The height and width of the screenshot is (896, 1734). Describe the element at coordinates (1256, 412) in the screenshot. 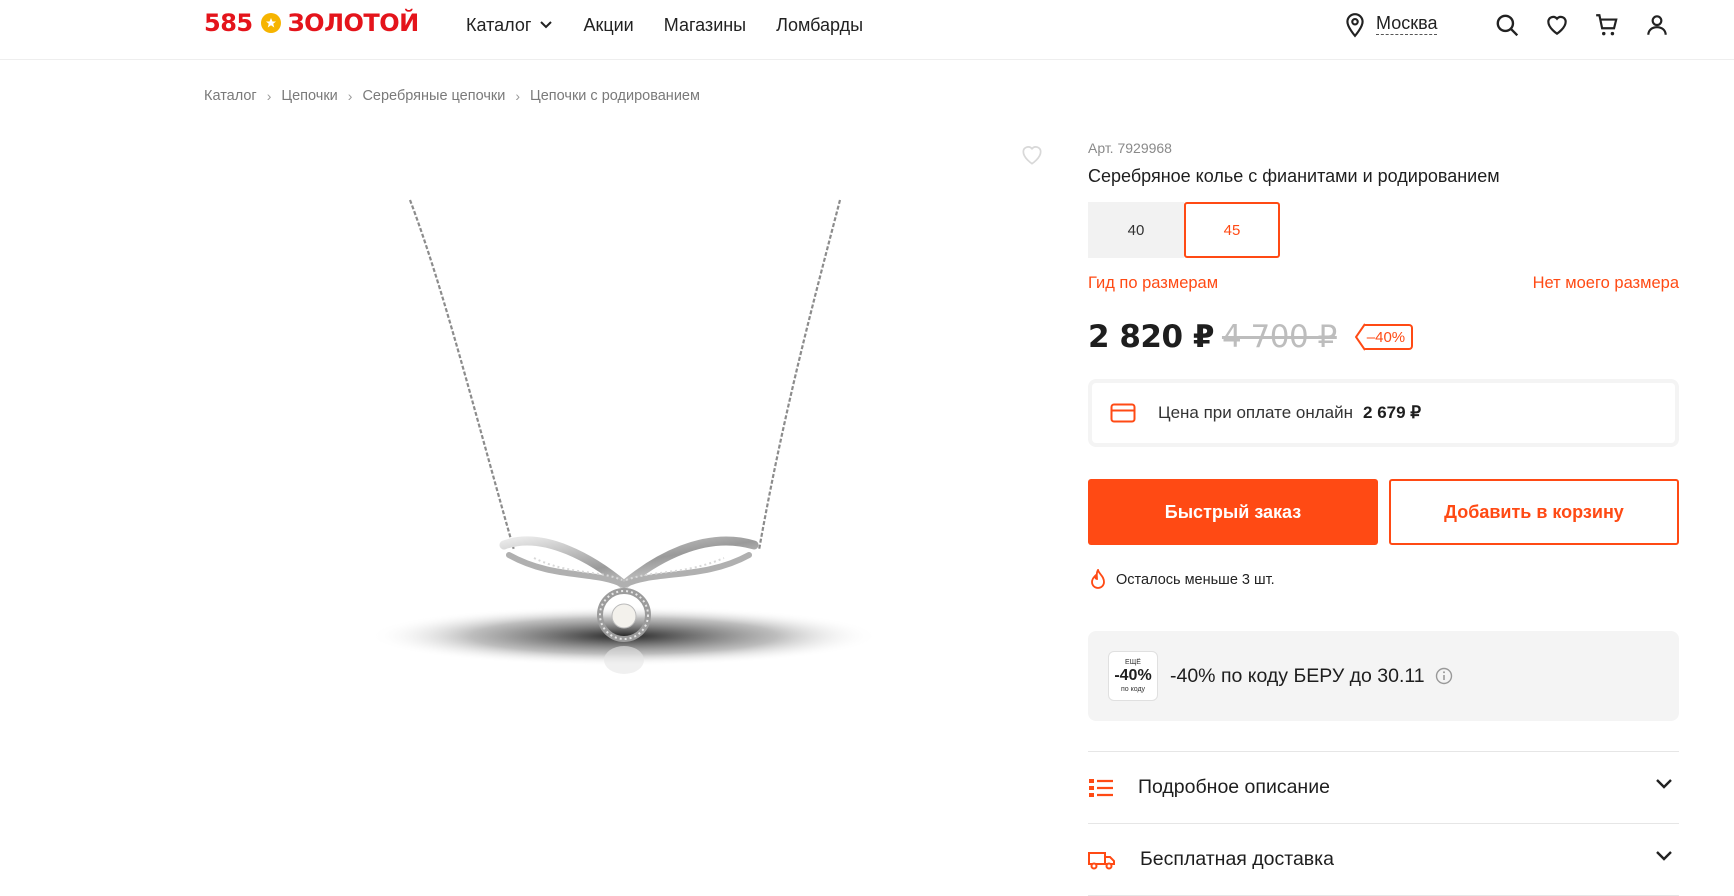

I see `online-price-label: Цена при оплате онлайн` at that location.